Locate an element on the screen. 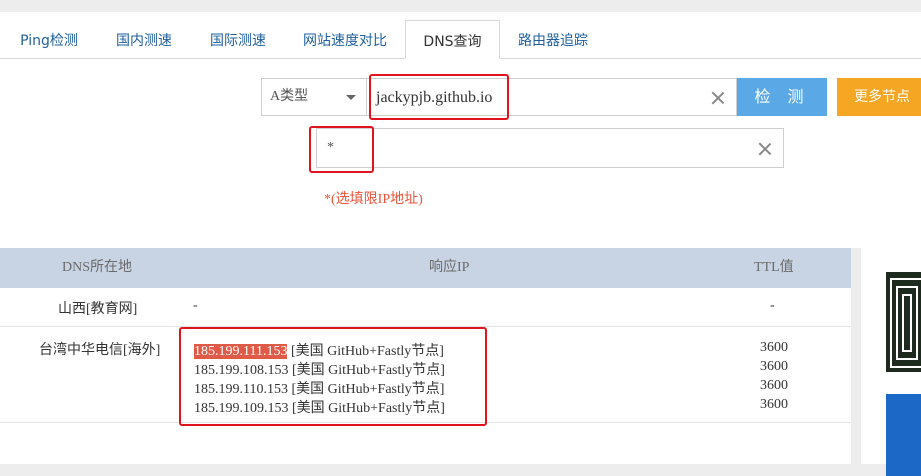 The image size is (921, 476). record-type-value: A类型 is located at coordinates (289, 96).